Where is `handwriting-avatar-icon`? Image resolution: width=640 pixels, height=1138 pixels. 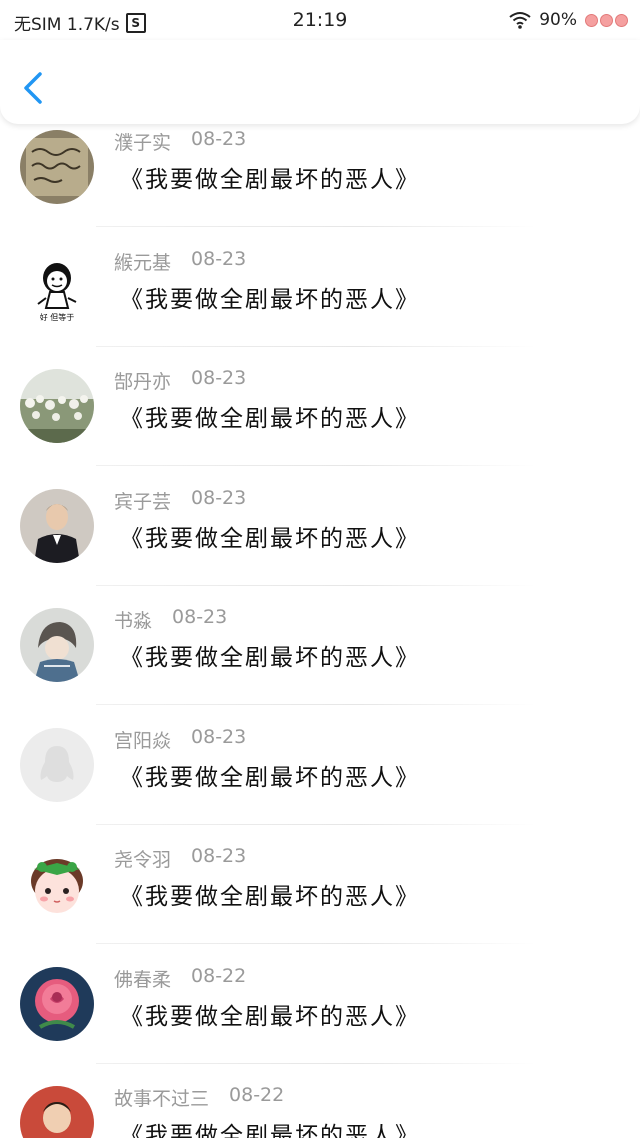
handwriting-avatar-icon is located at coordinates (57, 167).